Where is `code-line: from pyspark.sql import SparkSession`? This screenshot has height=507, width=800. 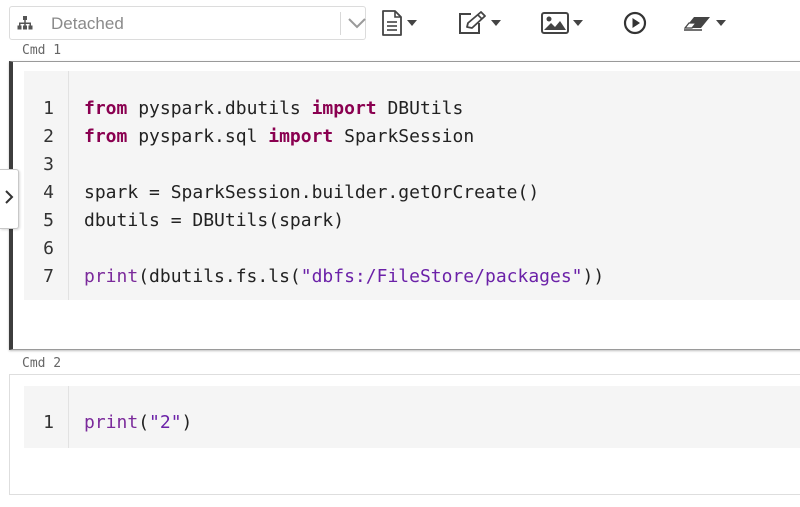
code-line: from pyspark.sql import SparkSession is located at coordinates (442, 137).